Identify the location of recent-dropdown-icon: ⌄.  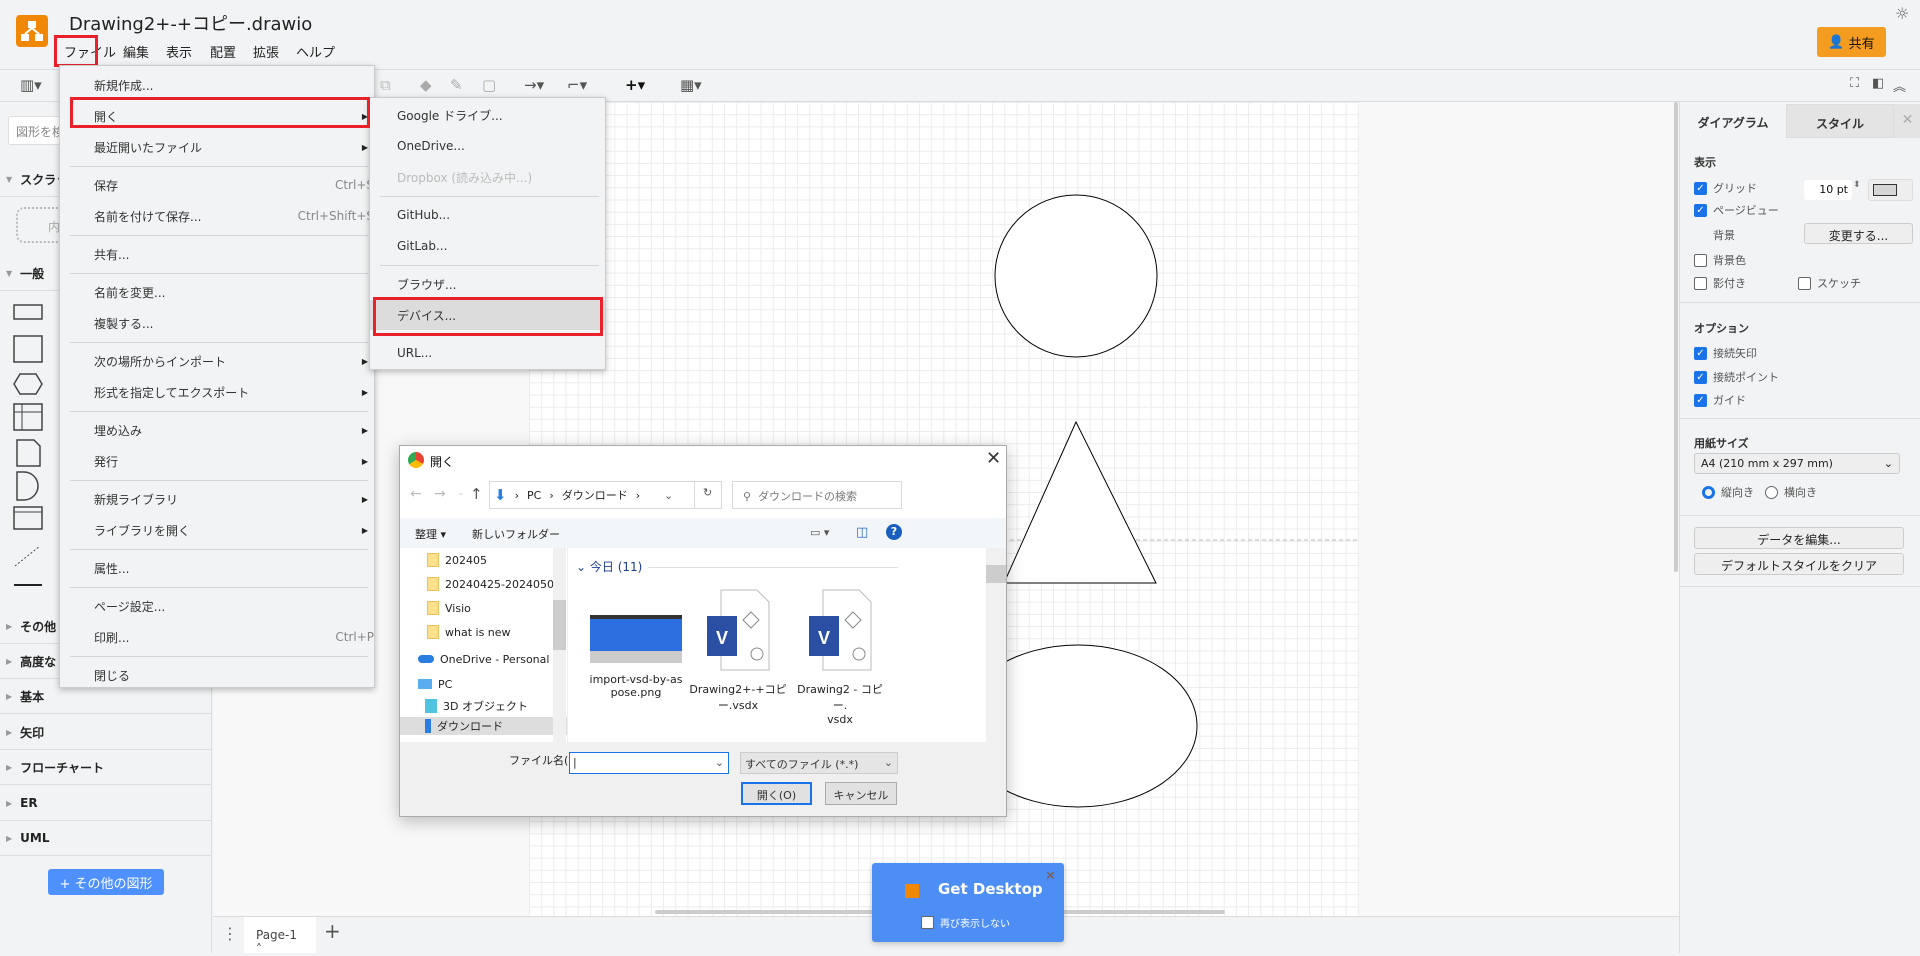
(461, 493).